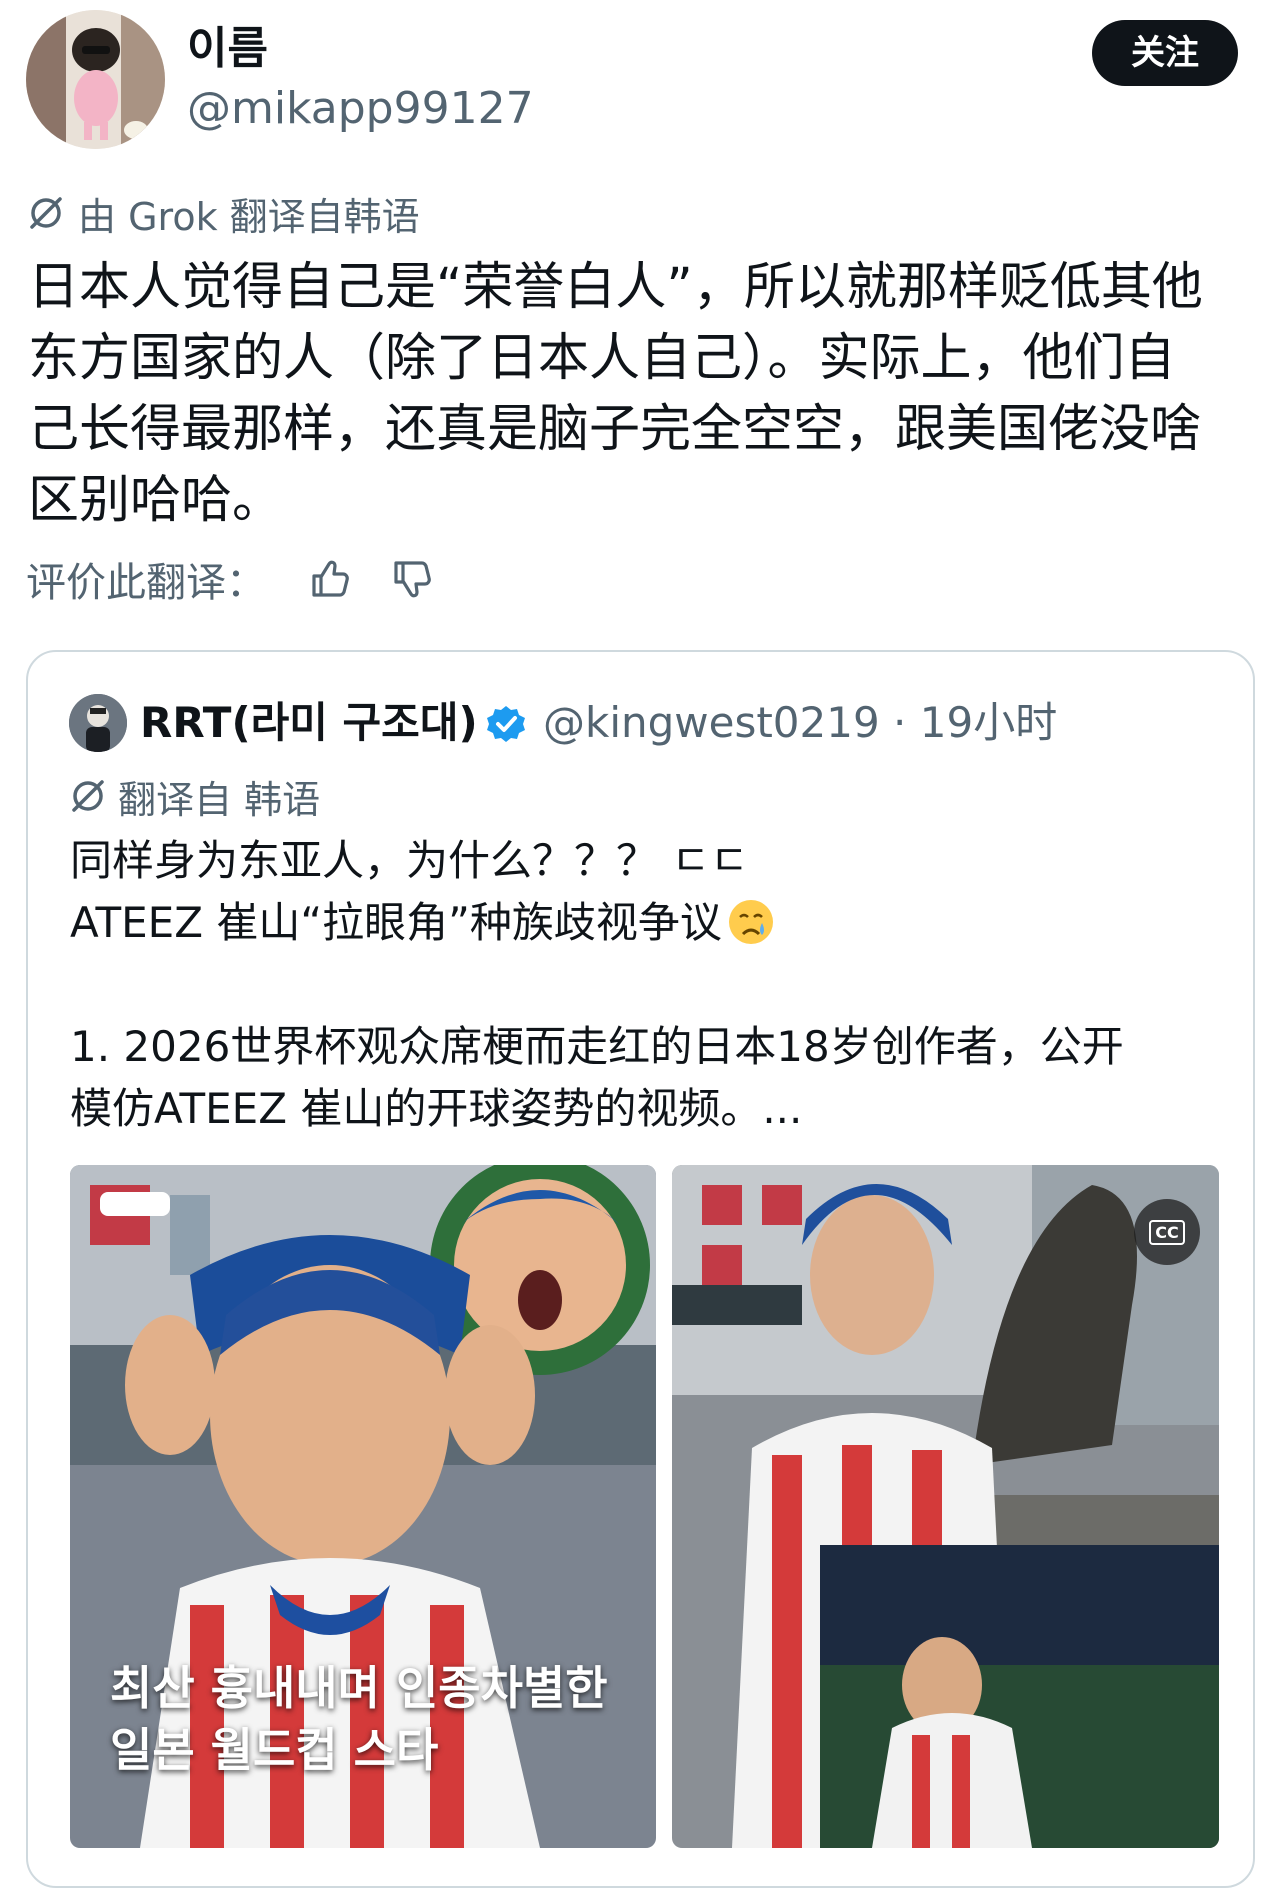 The image size is (1280, 1897). I want to click on quoted-user-avatar, so click(98, 723).